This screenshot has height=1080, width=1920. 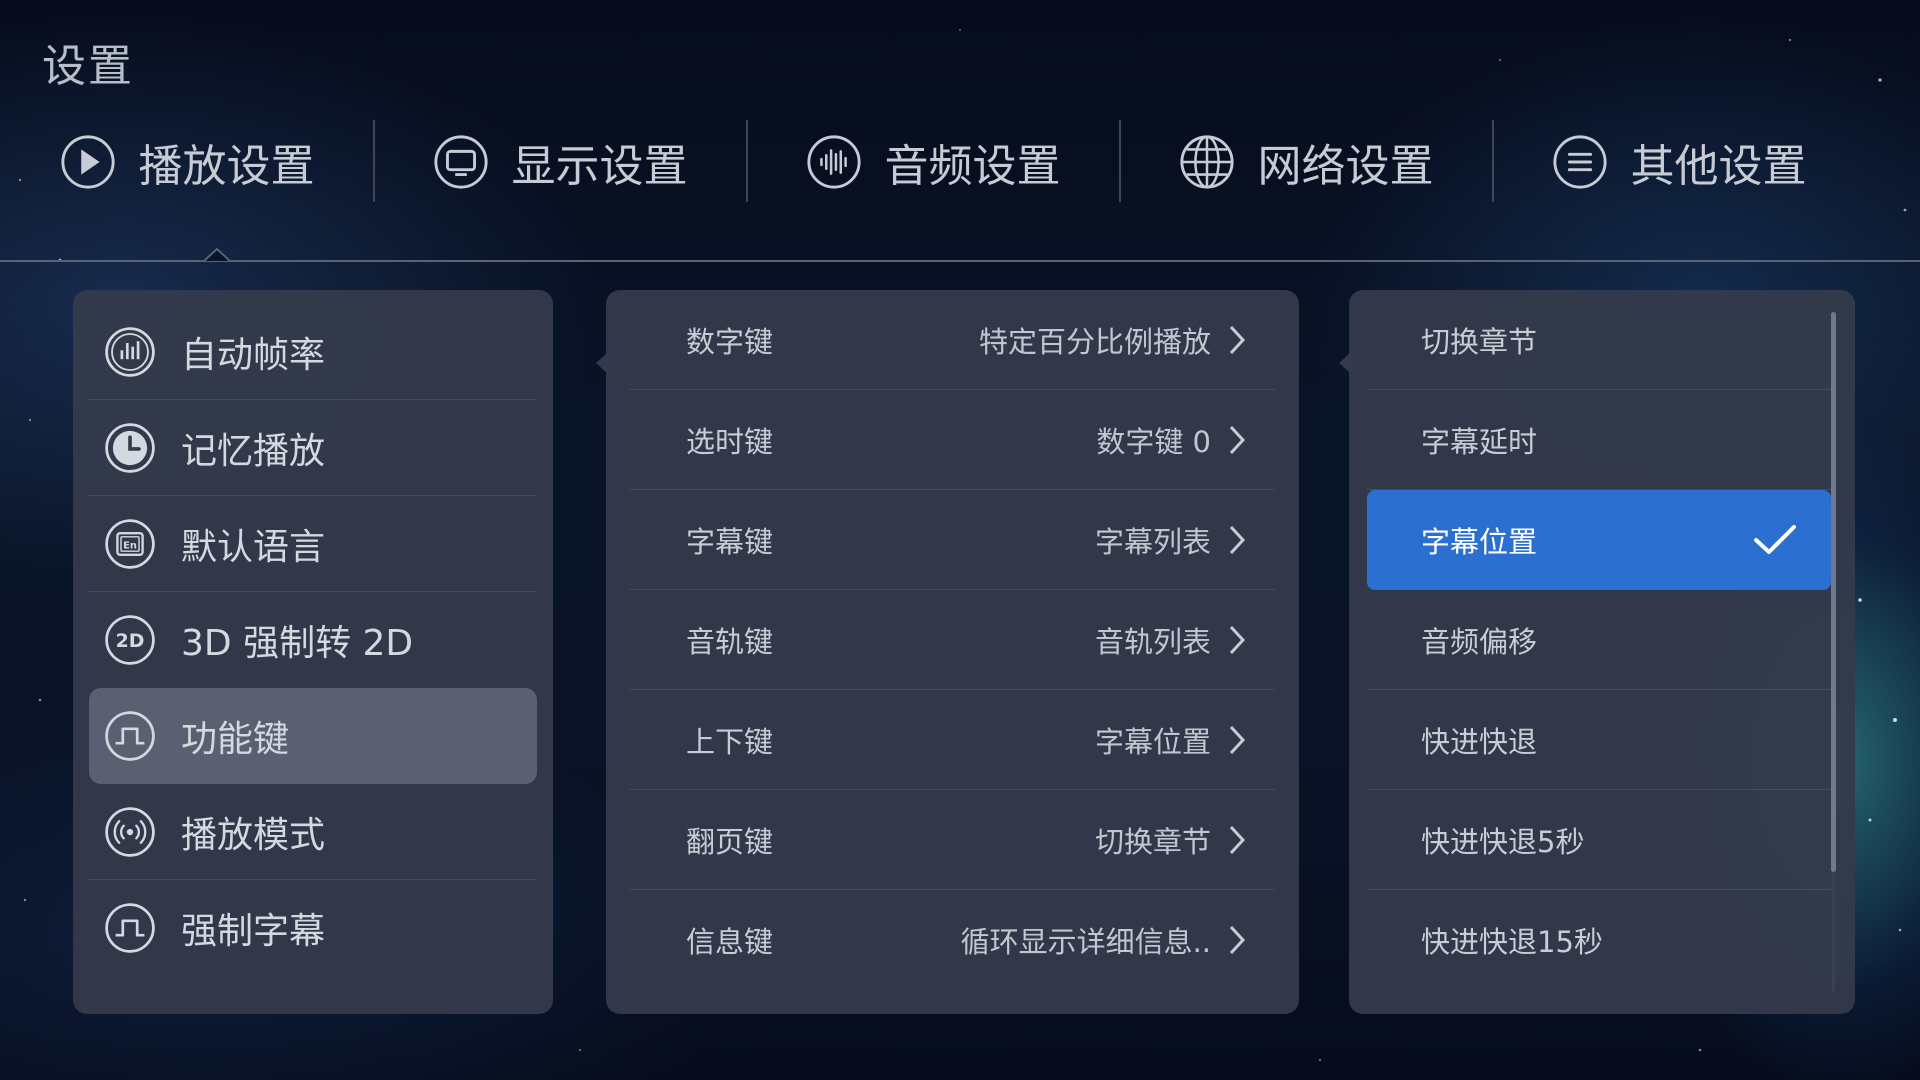 What do you see at coordinates (952, 940) in the screenshot?
I see `function-key-row: 信息键 循环显示详细信息..` at bounding box center [952, 940].